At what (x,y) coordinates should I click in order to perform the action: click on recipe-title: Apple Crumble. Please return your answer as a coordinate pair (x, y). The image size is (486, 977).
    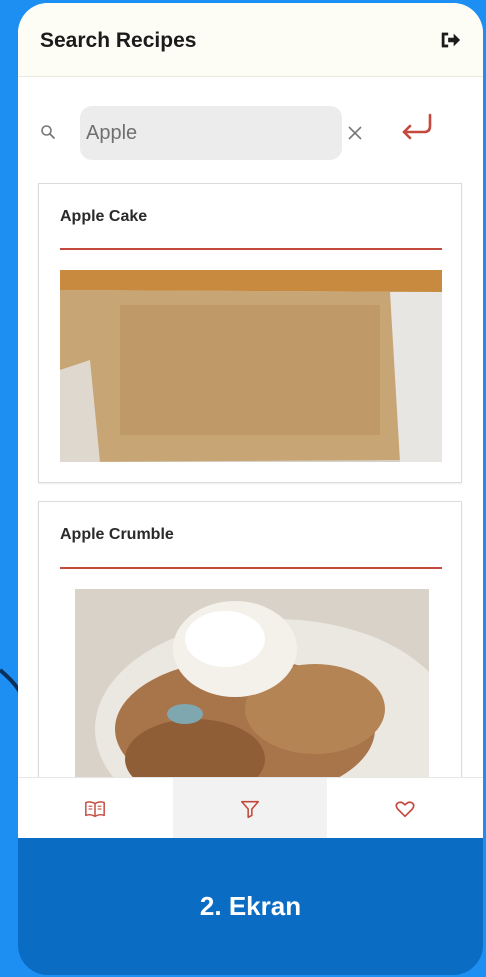
    Looking at the image, I should click on (117, 534).